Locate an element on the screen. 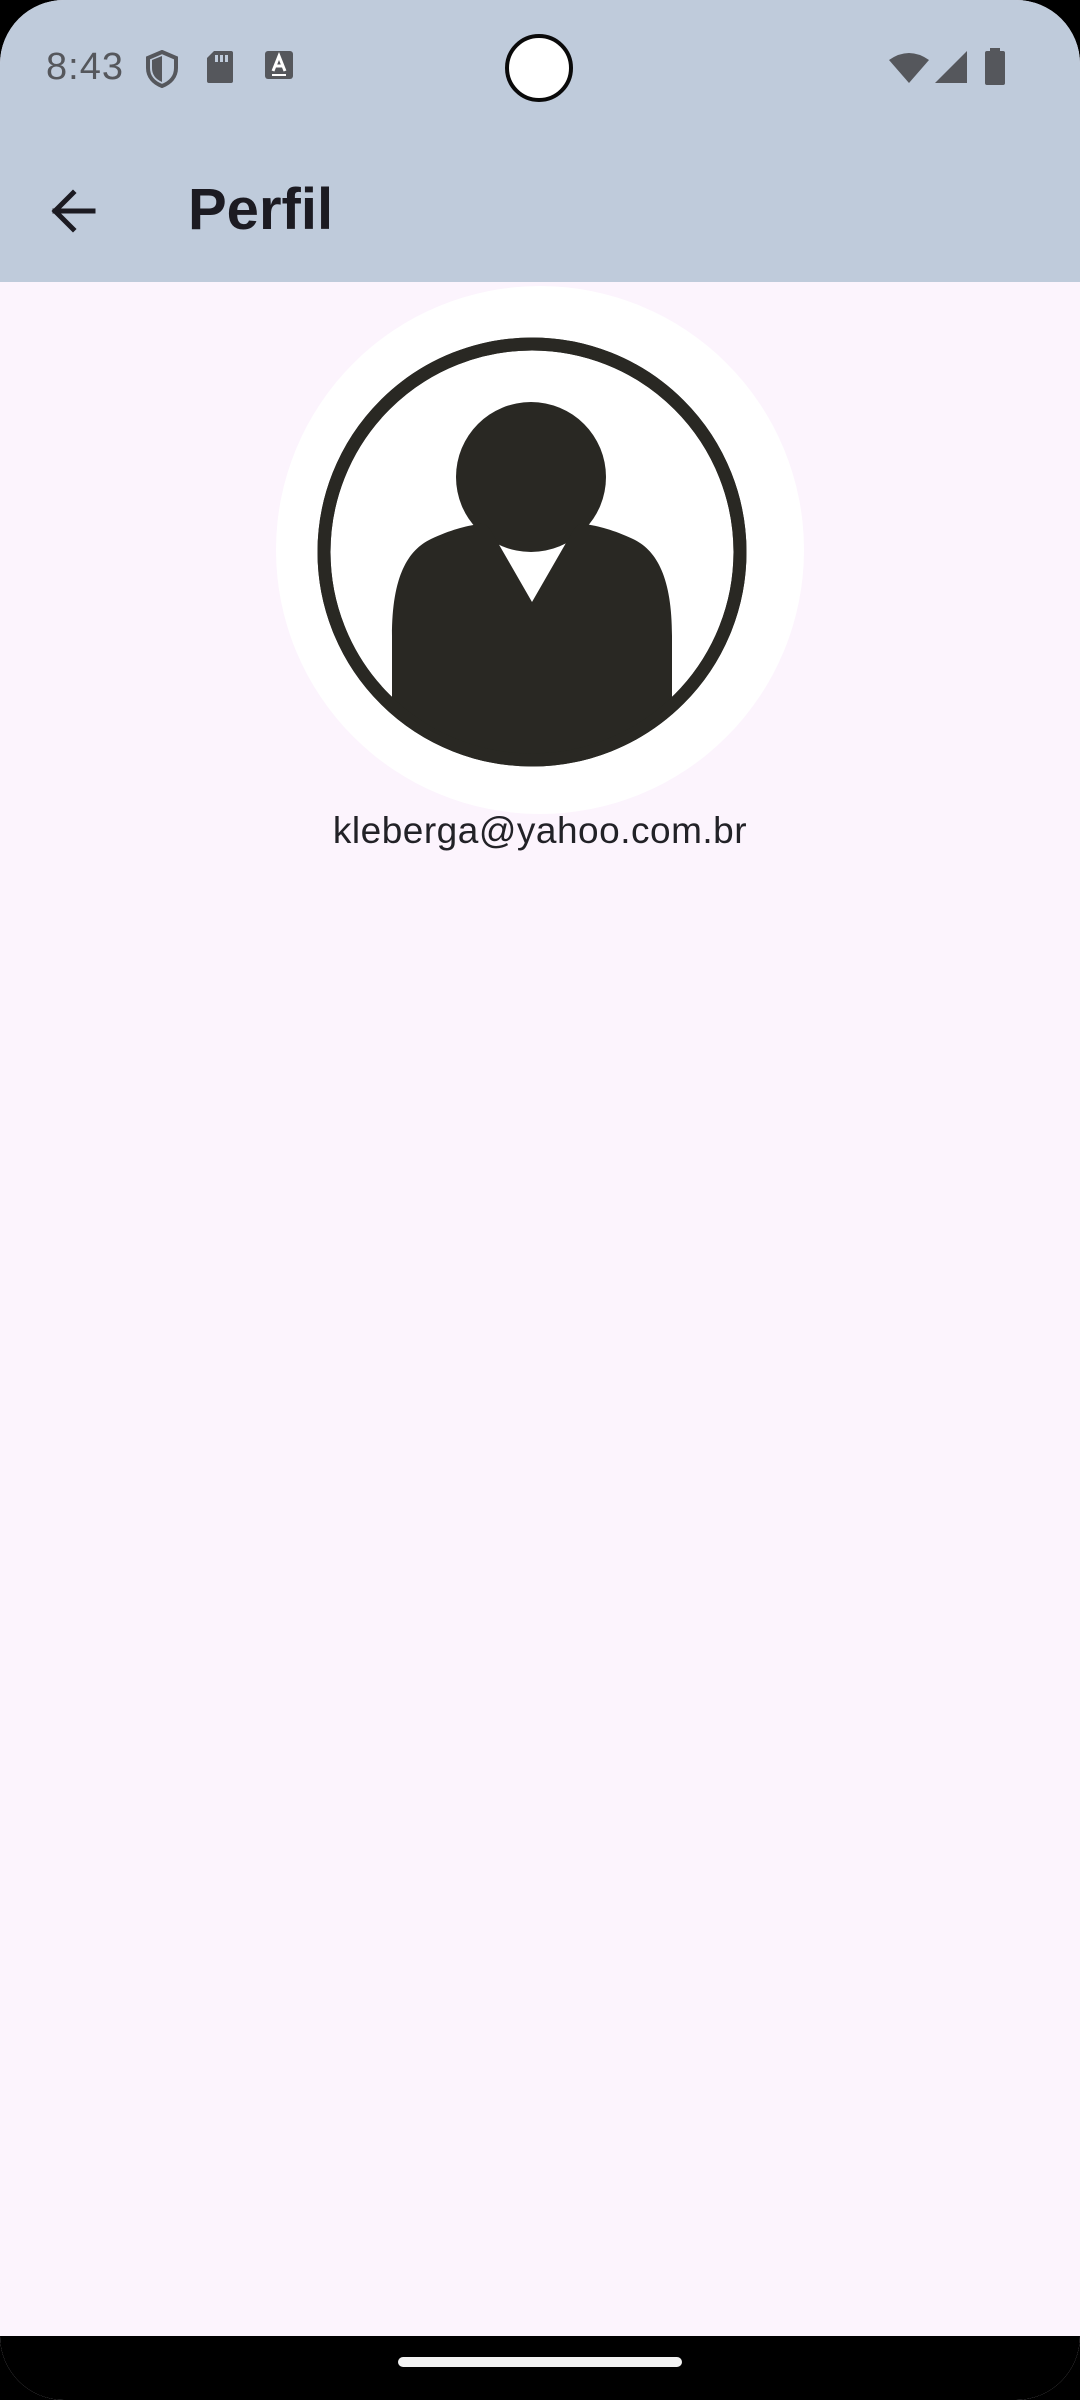 This screenshot has height=2400, width=1080. avatar is located at coordinates (540, 550).